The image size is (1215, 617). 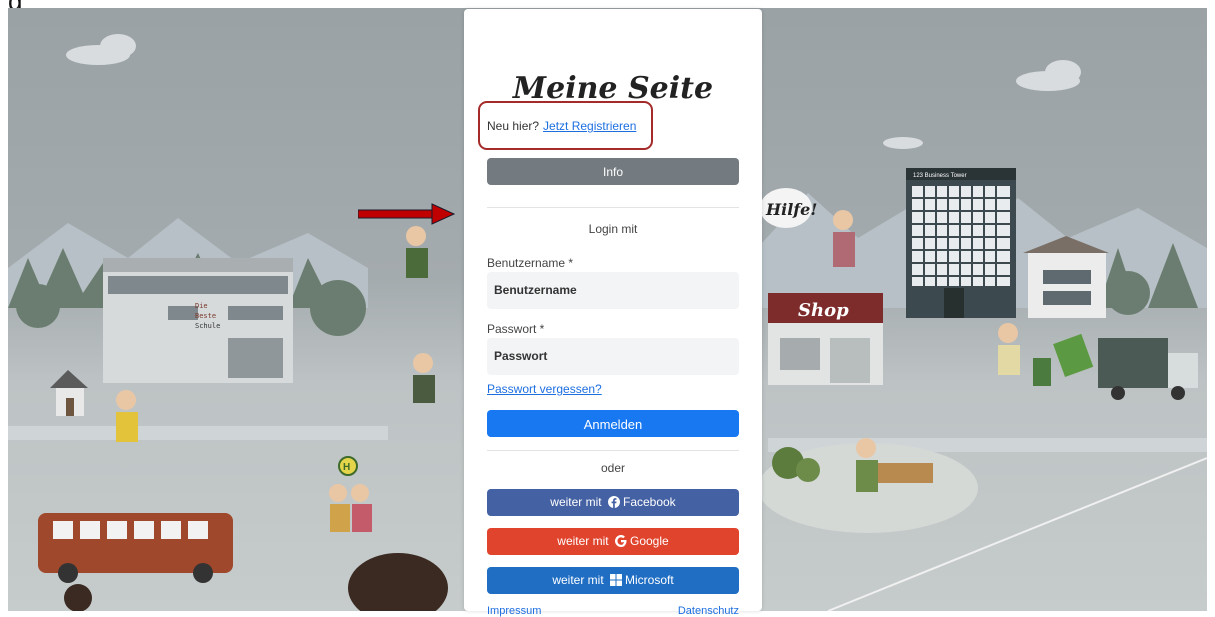 I want to click on google-button-prefix: weiter mit, so click(x=583, y=541).